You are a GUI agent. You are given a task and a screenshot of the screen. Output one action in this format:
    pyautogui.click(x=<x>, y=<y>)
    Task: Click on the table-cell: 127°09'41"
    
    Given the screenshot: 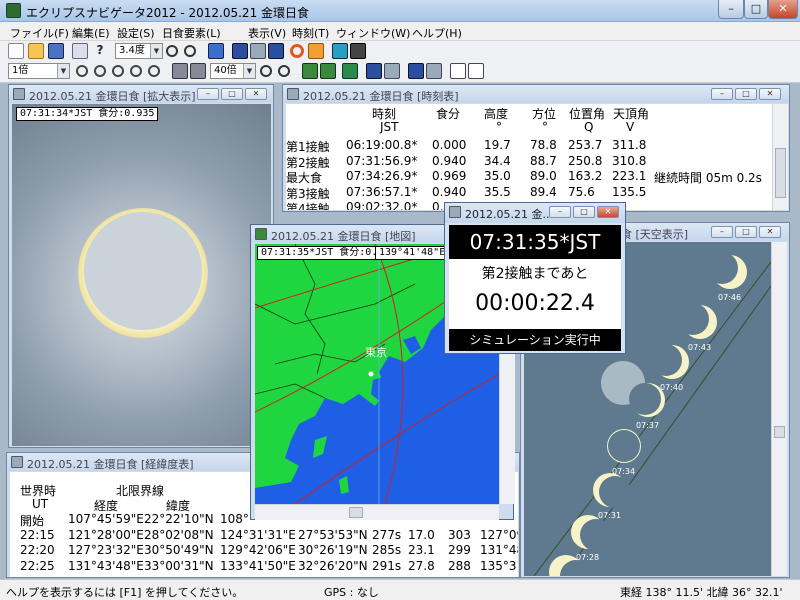 What is the action you would take?
    pyautogui.click(x=499, y=534)
    